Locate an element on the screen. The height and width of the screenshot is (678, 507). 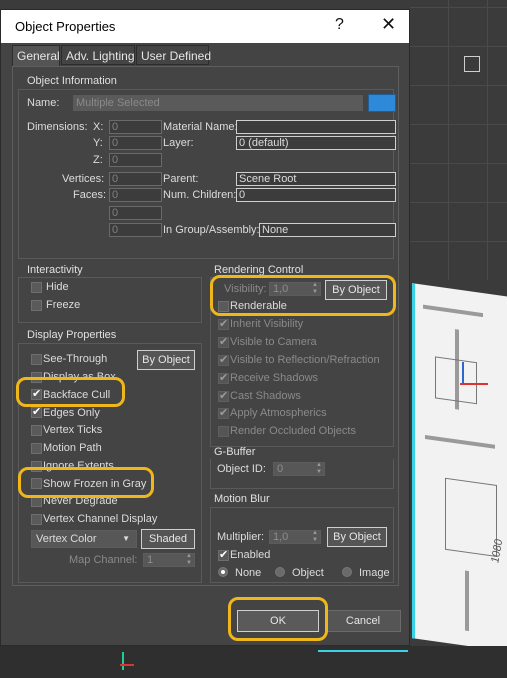
viewport-gizmo is located at coordinates (472, 64).